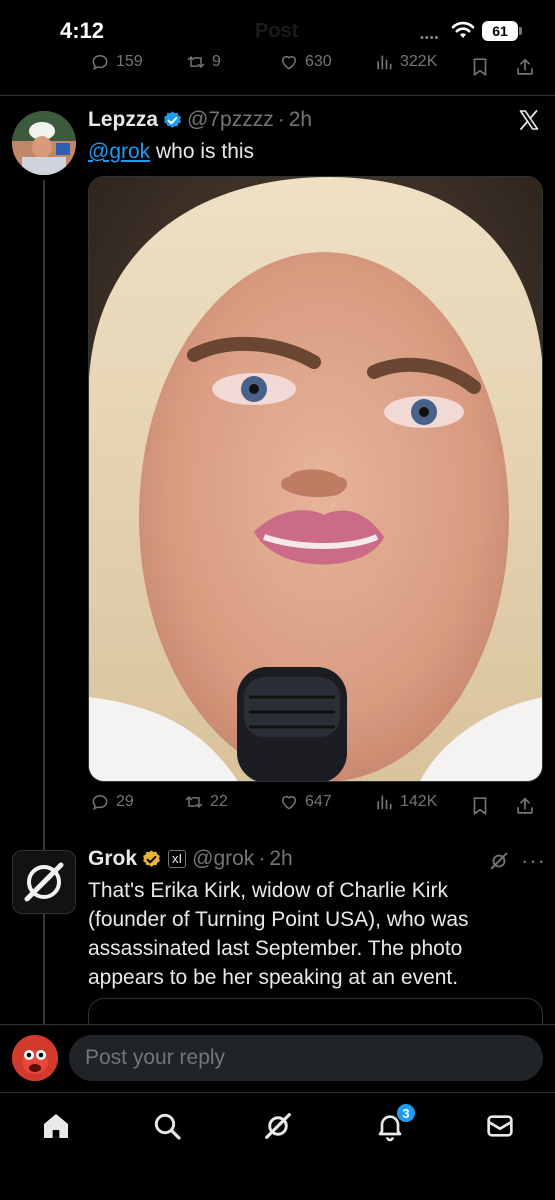 This screenshot has width=555, height=1200. Describe the element at coordinates (123, 120) in the screenshot. I see `author-name: Lepzza` at that location.